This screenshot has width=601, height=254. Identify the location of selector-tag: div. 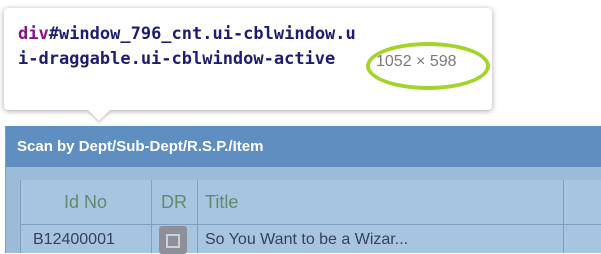
(33, 34).